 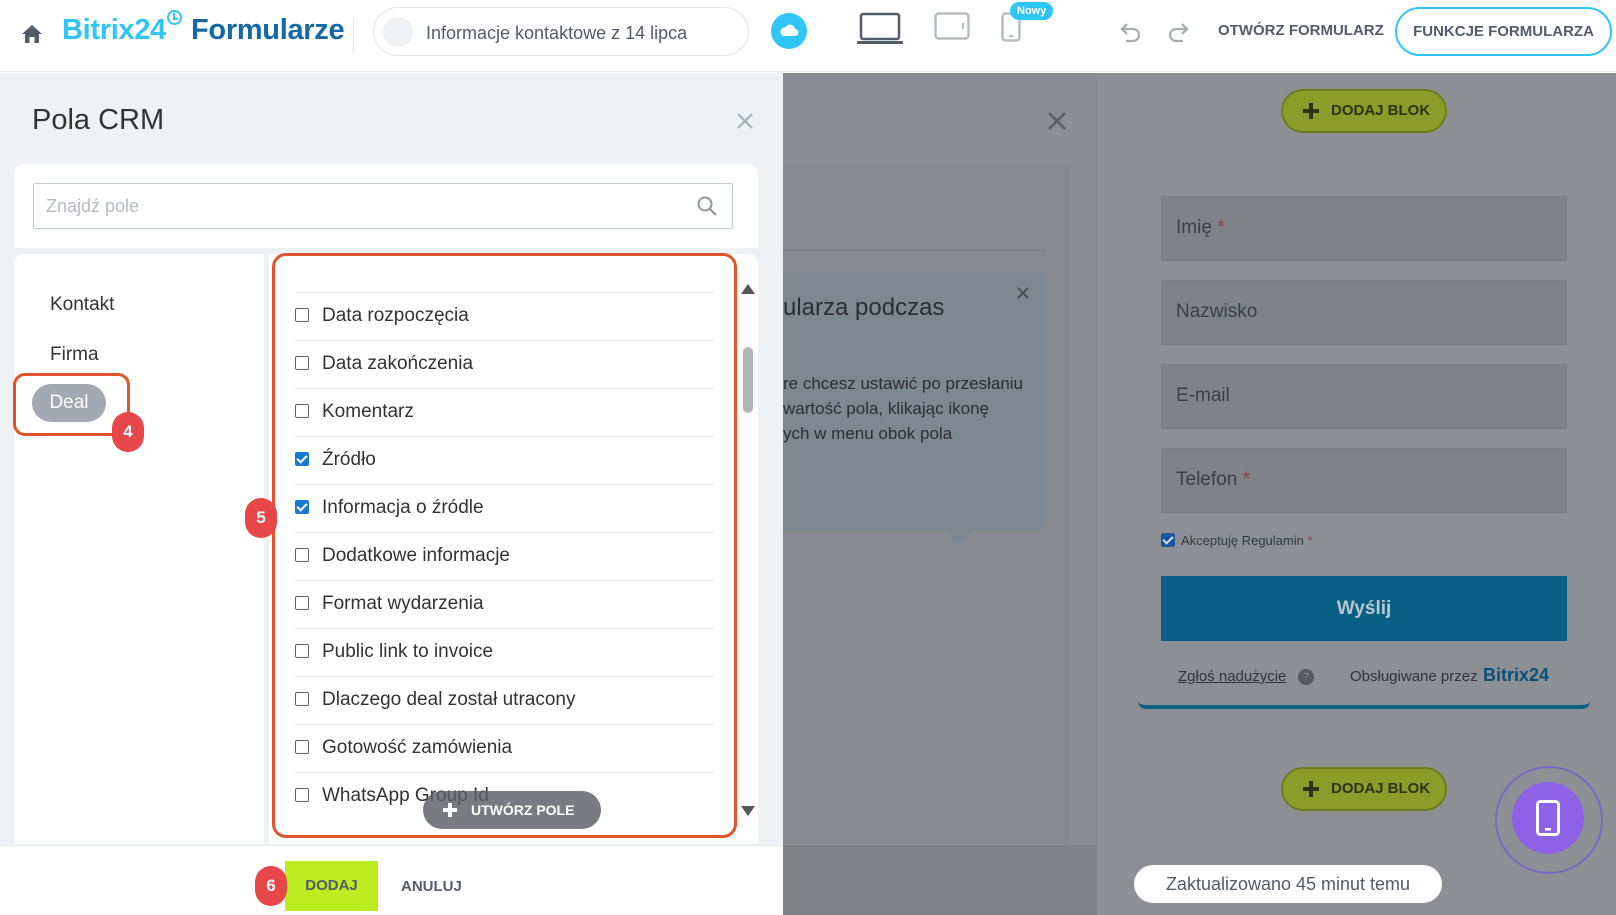 I want to click on scroll-up-arrow, so click(x=748, y=289).